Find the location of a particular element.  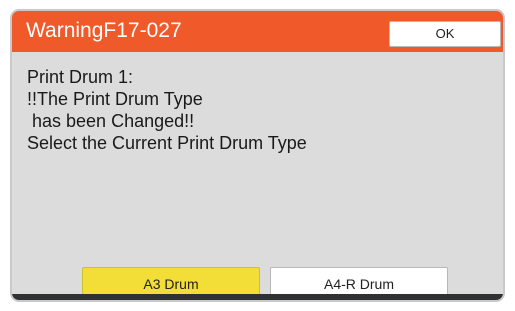

ok-button: OK is located at coordinates (445, 34).